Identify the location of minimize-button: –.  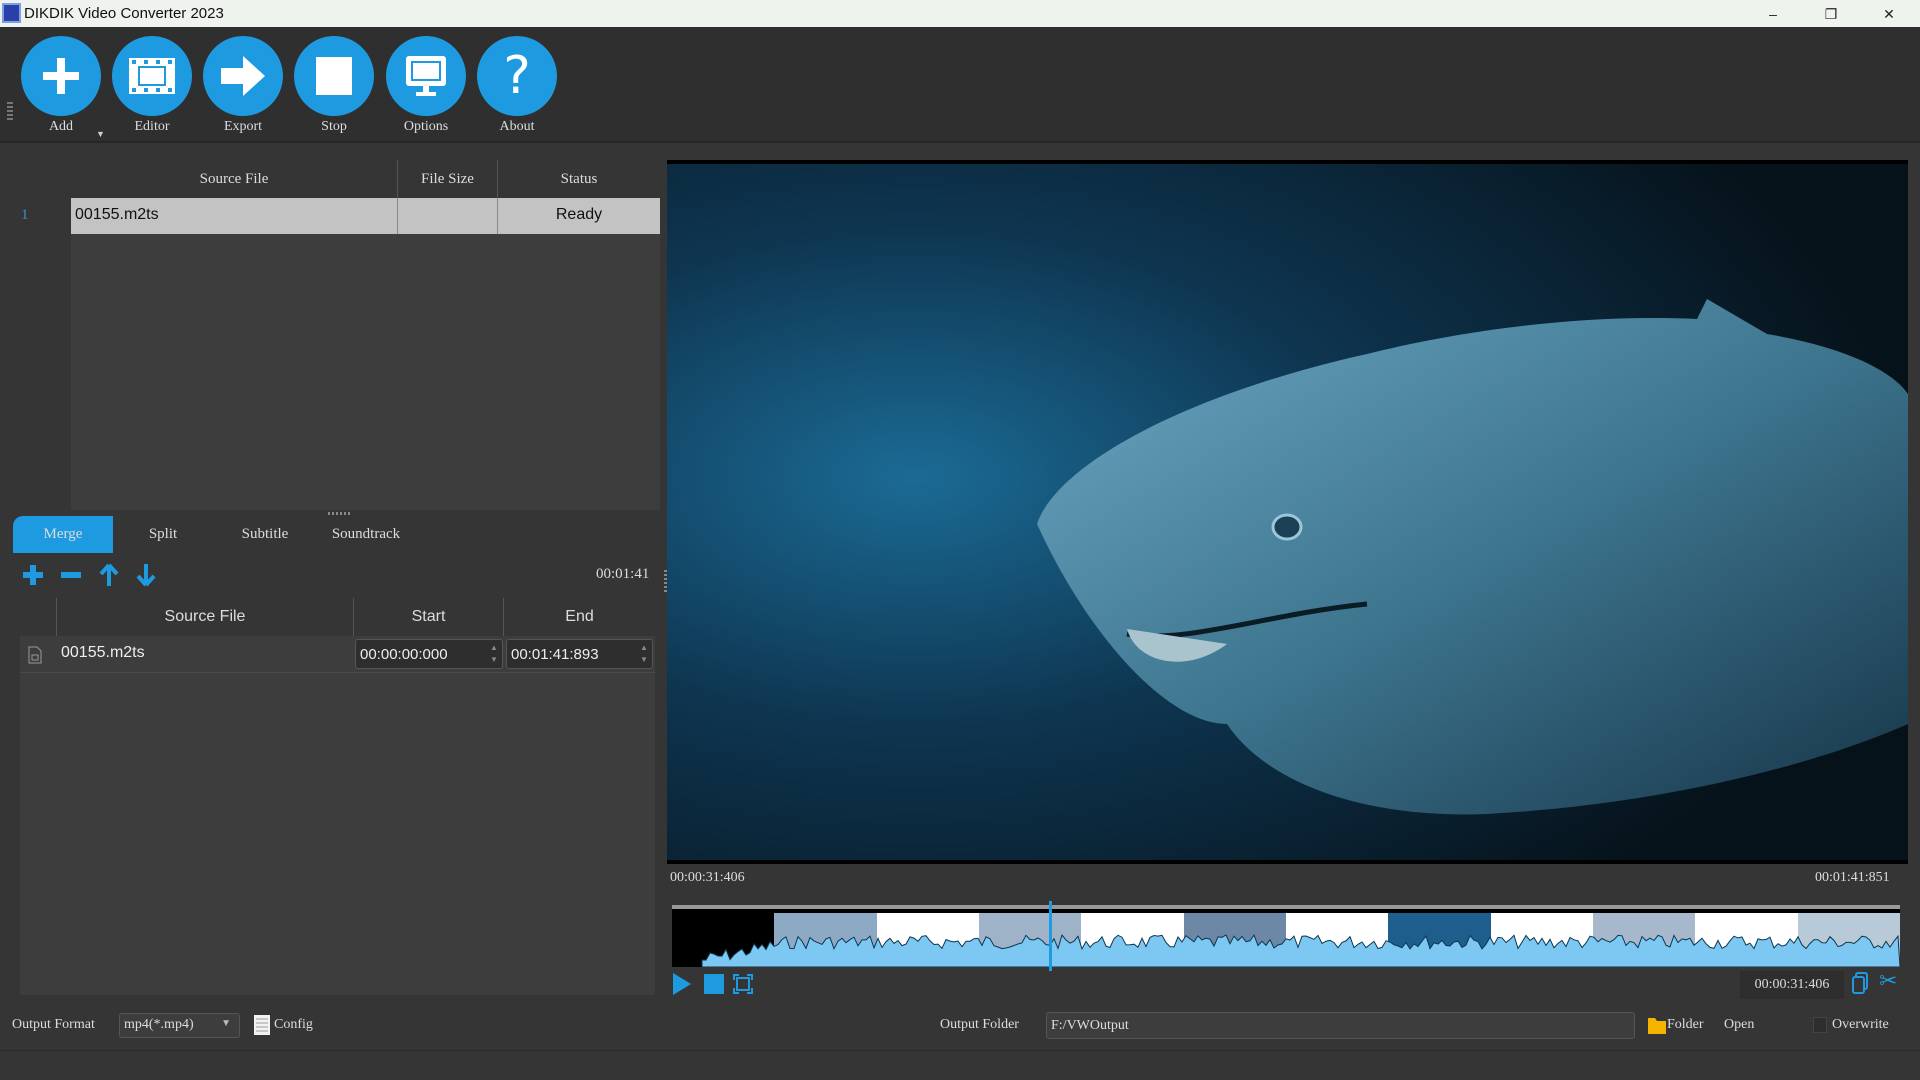
(1773, 14).